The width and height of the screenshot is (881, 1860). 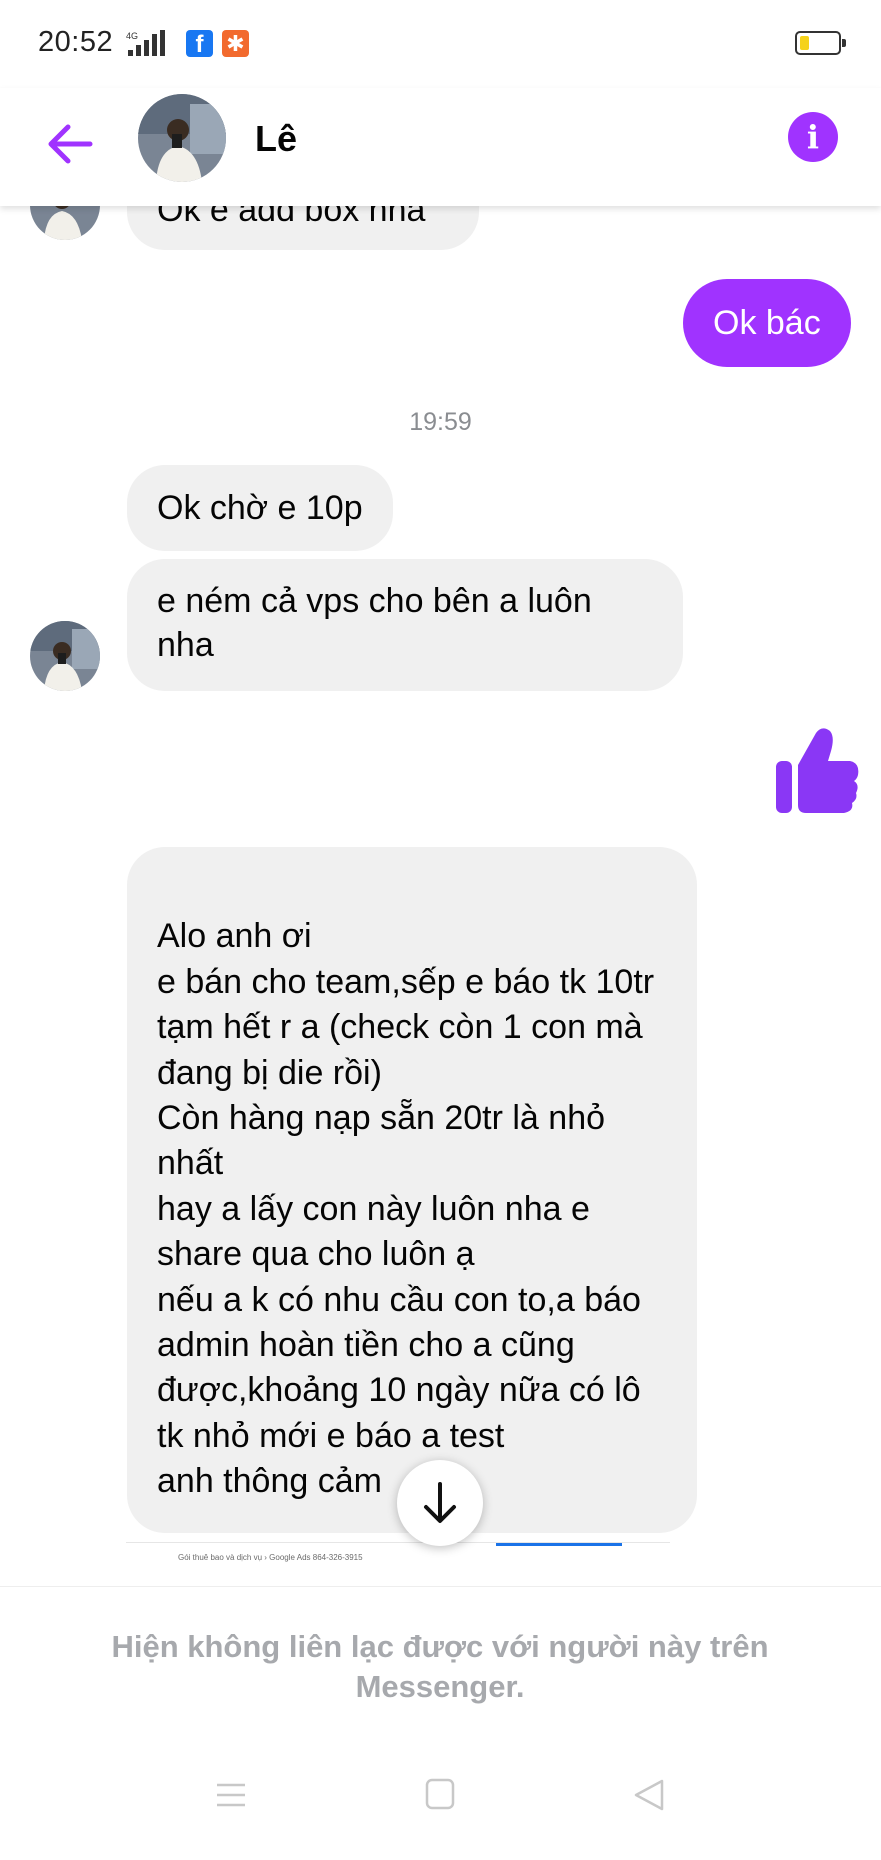 I want to click on message-bubble-received: Ok e add box nha, so click(x=303, y=228).